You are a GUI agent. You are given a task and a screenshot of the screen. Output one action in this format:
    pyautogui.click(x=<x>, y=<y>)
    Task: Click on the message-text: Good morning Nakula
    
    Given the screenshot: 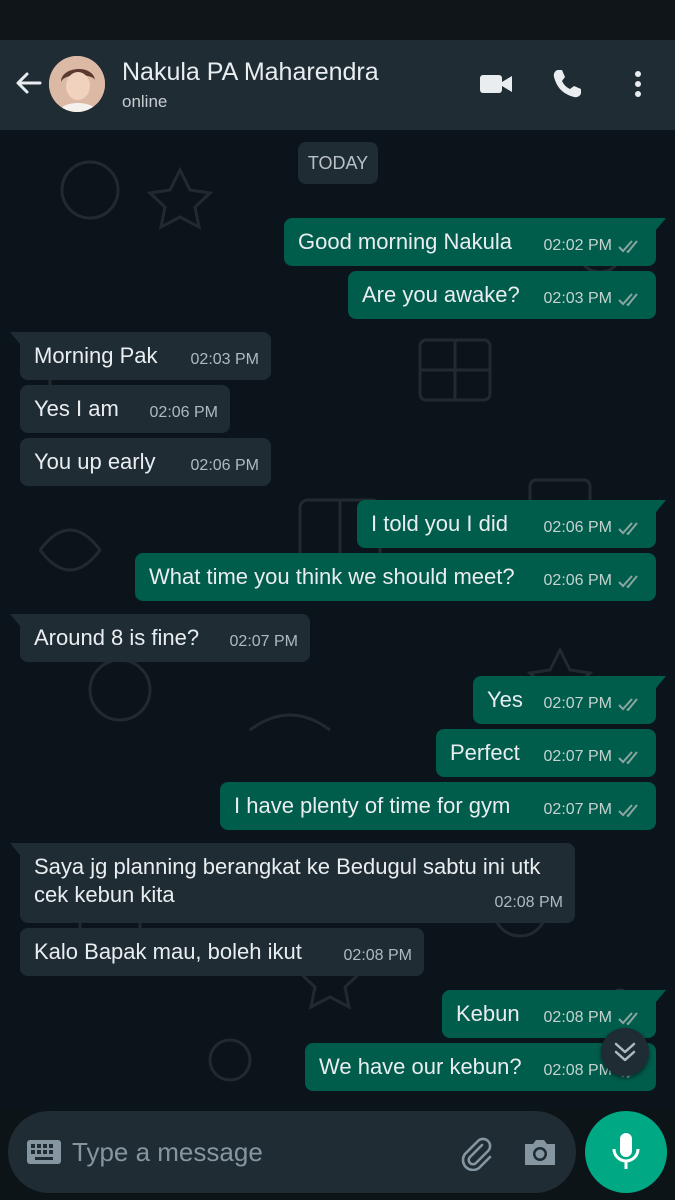 What is the action you would take?
    pyautogui.click(x=405, y=241)
    